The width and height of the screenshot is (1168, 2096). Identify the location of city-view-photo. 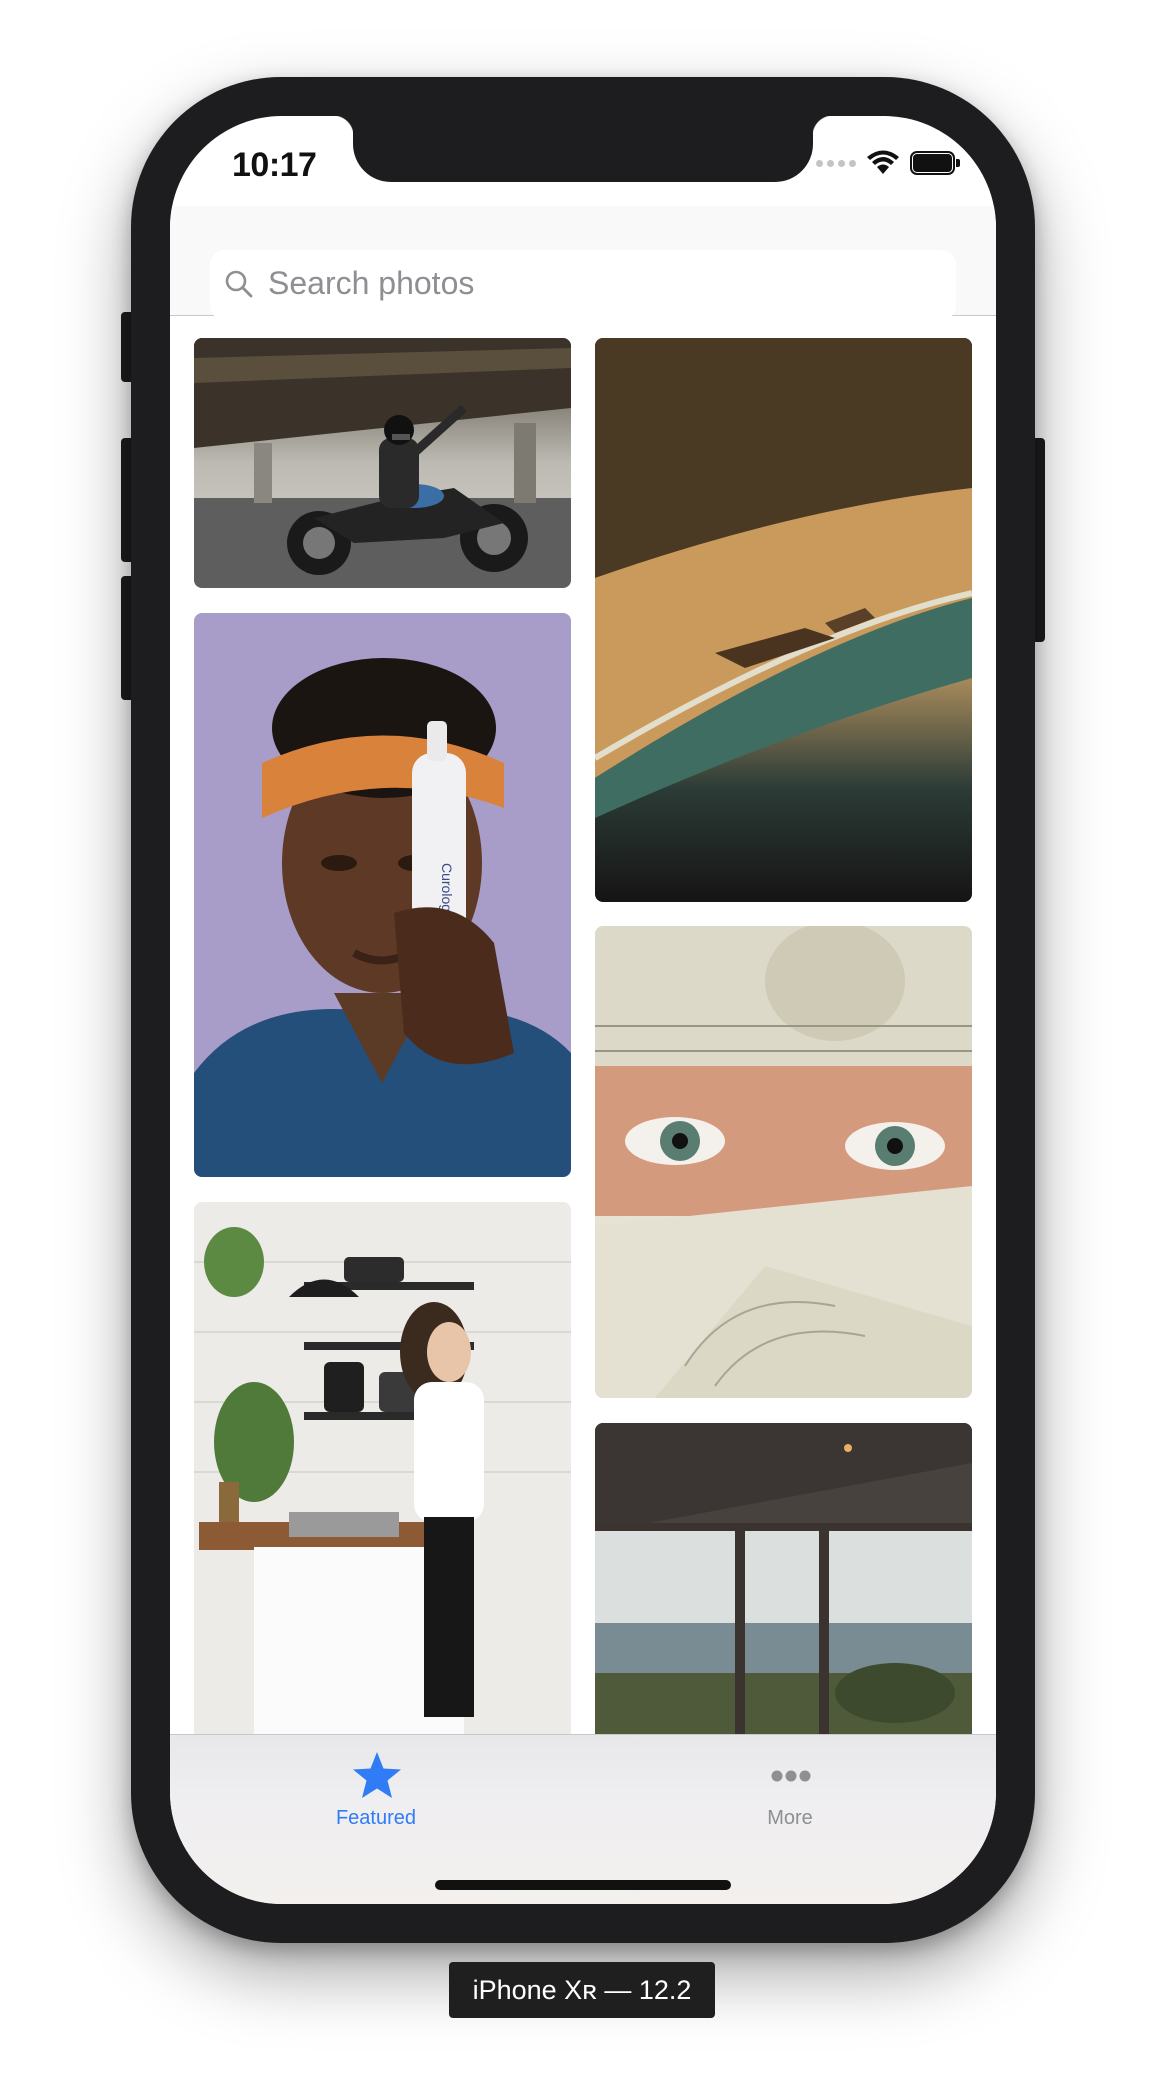
(783, 1578).